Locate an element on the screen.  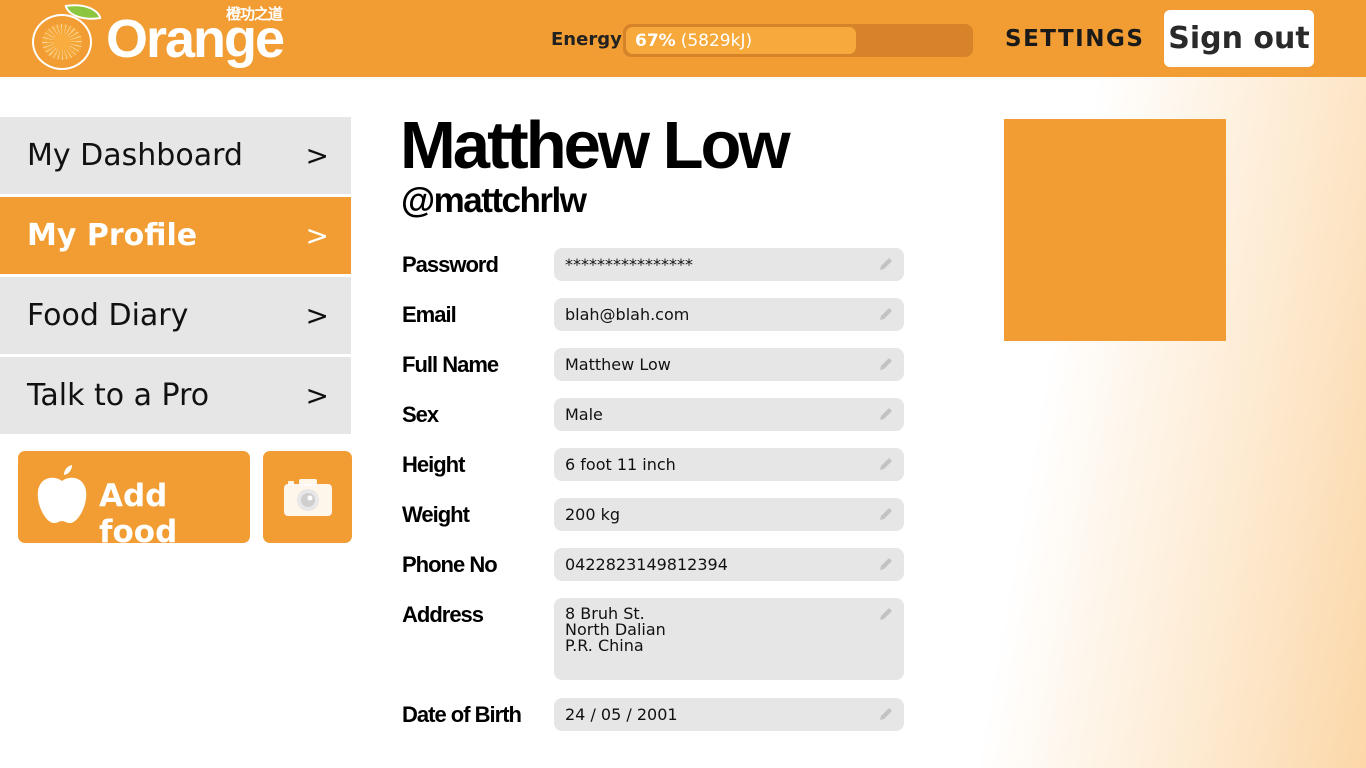
address-field: 8 Bruh St. North Dalian P.R. China is located at coordinates (729, 639).